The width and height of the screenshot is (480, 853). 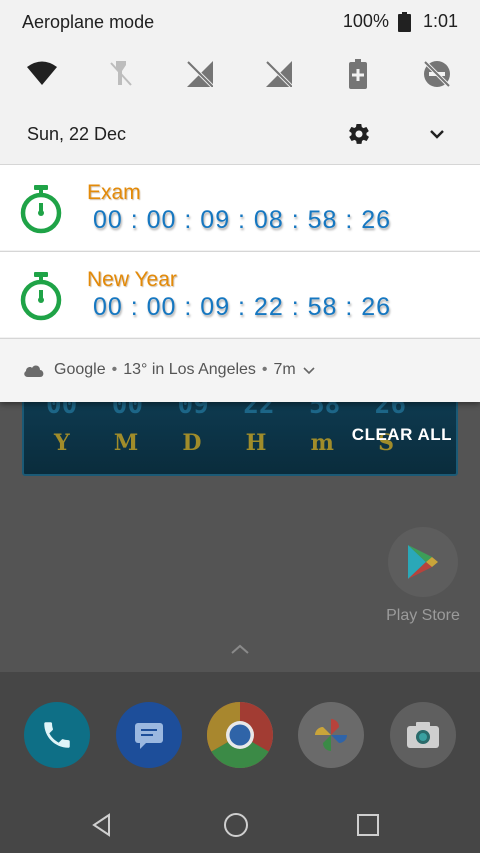 I want to click on play-store-shortcut: Play Store, so click(x=423, y=576).